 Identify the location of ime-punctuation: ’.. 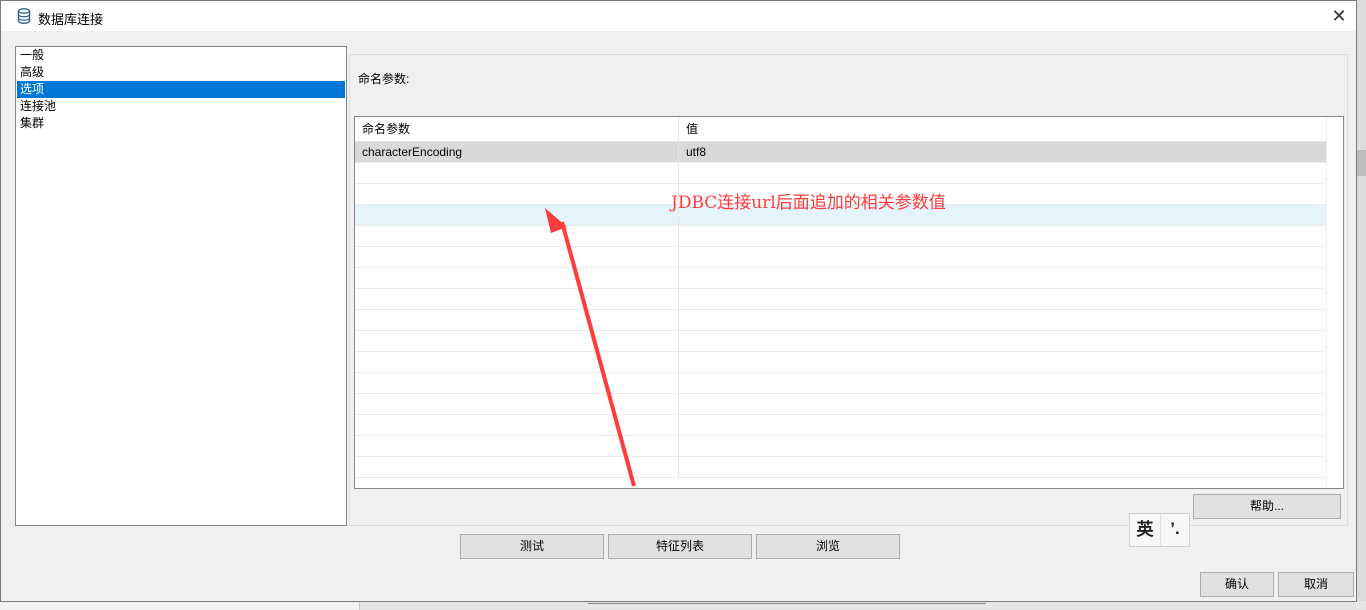
(1174, 530).